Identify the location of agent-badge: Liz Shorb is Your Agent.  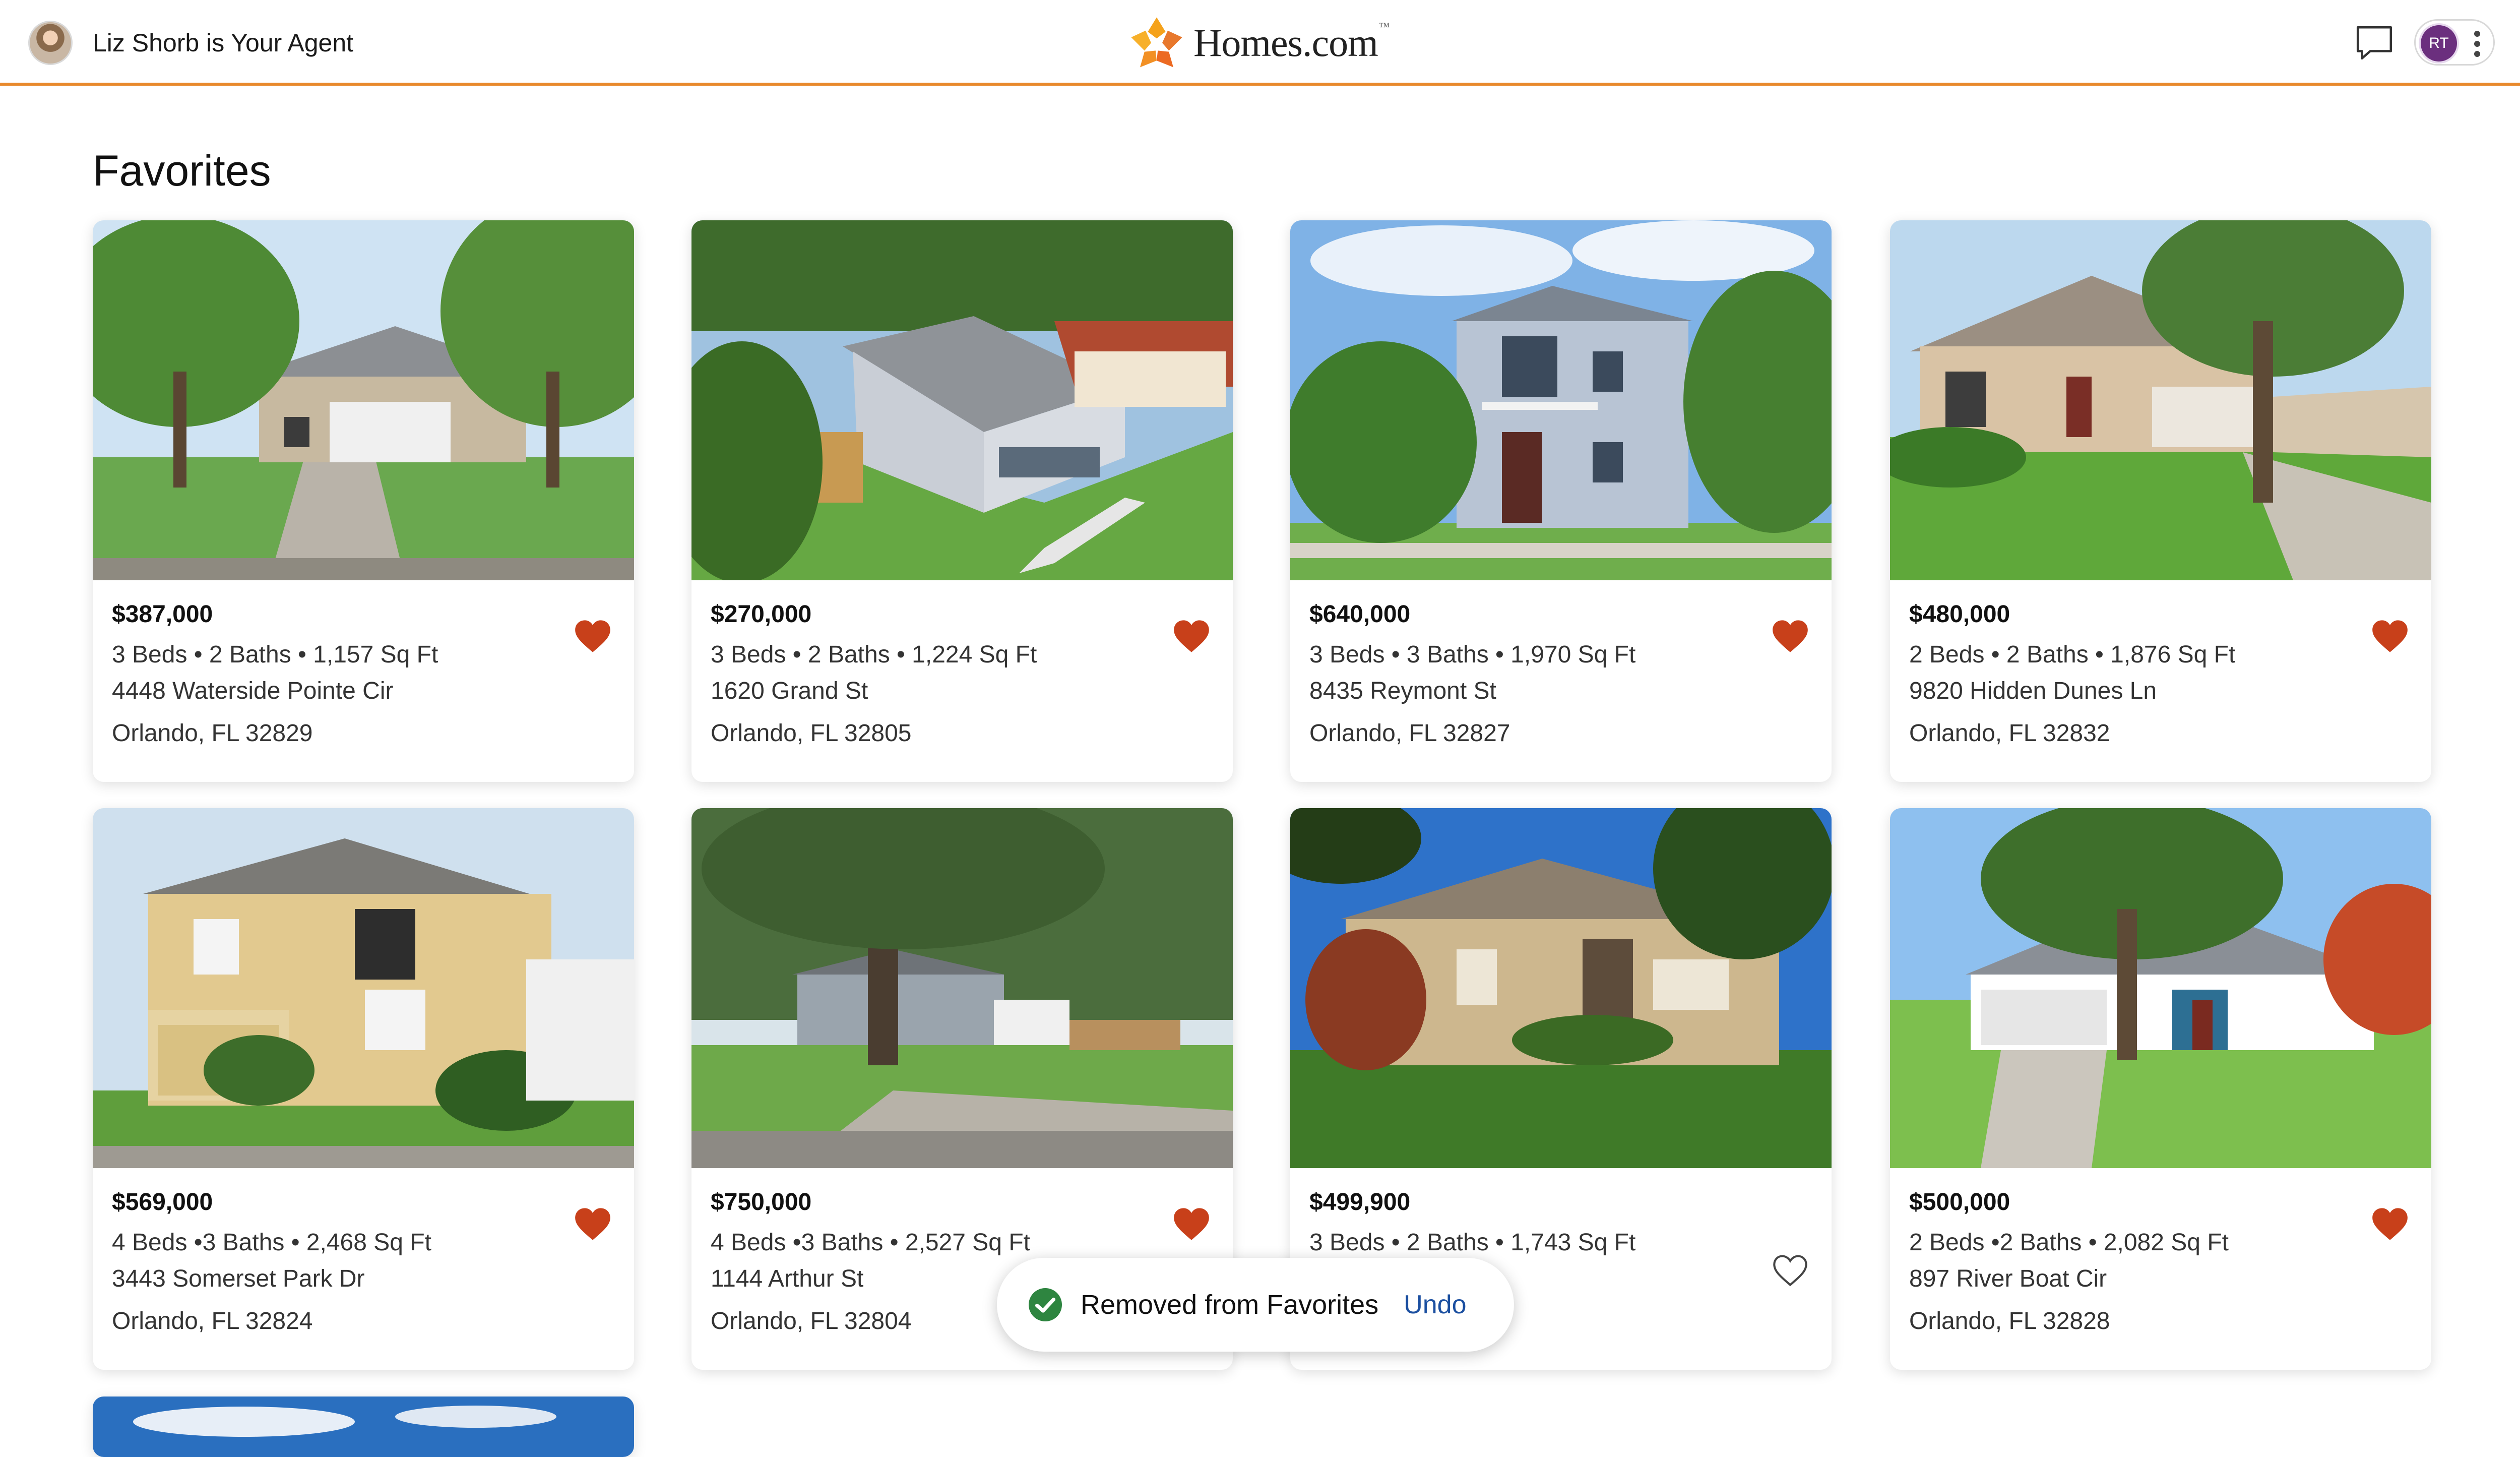
(190, 43).